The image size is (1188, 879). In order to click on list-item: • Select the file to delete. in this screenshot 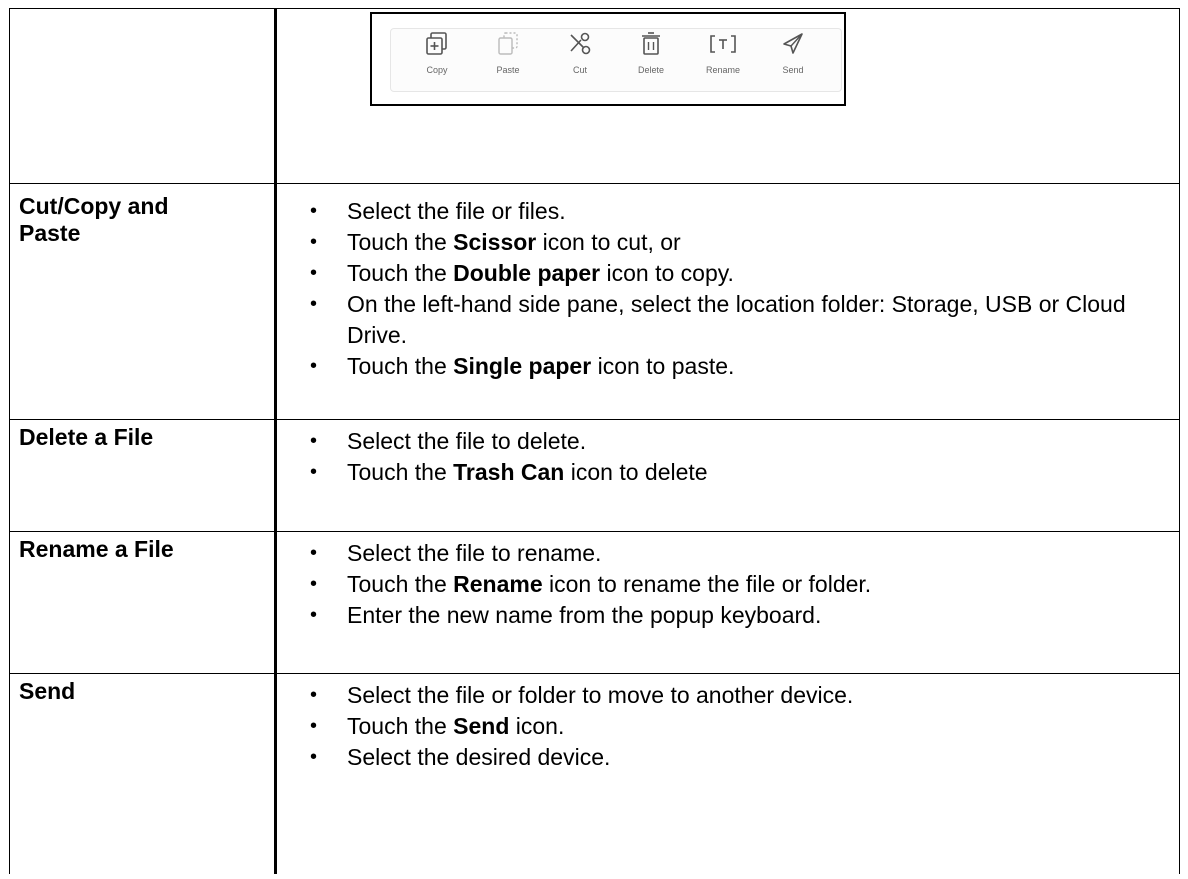, I will do `click(448, 441)`.